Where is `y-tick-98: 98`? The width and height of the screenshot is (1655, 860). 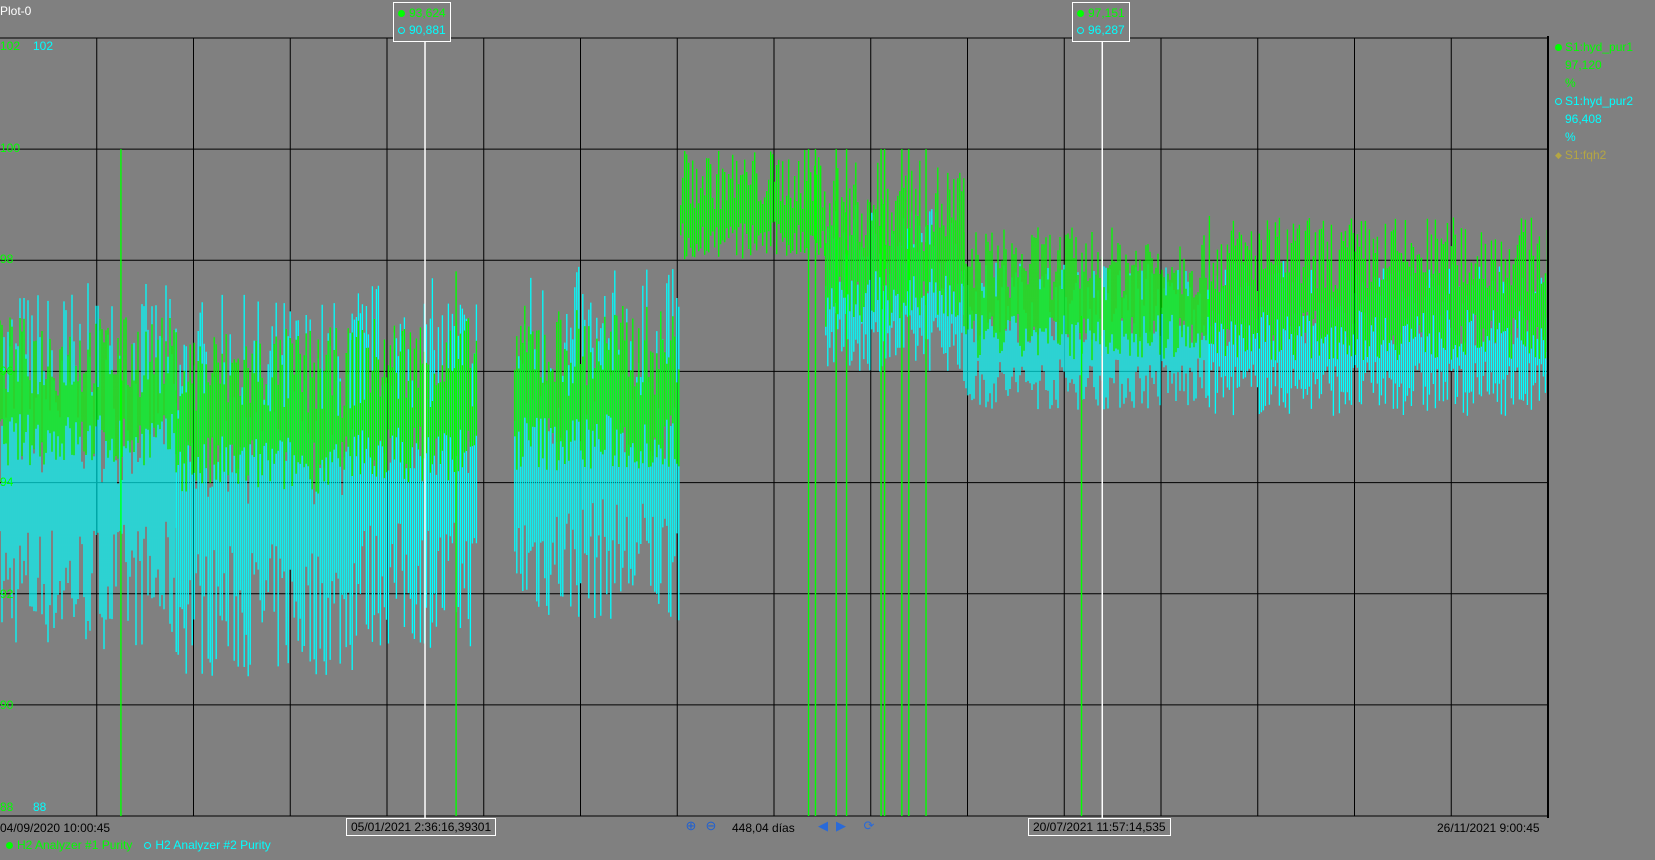
y-tick-98: 98 is located at coordinates (7, 259).